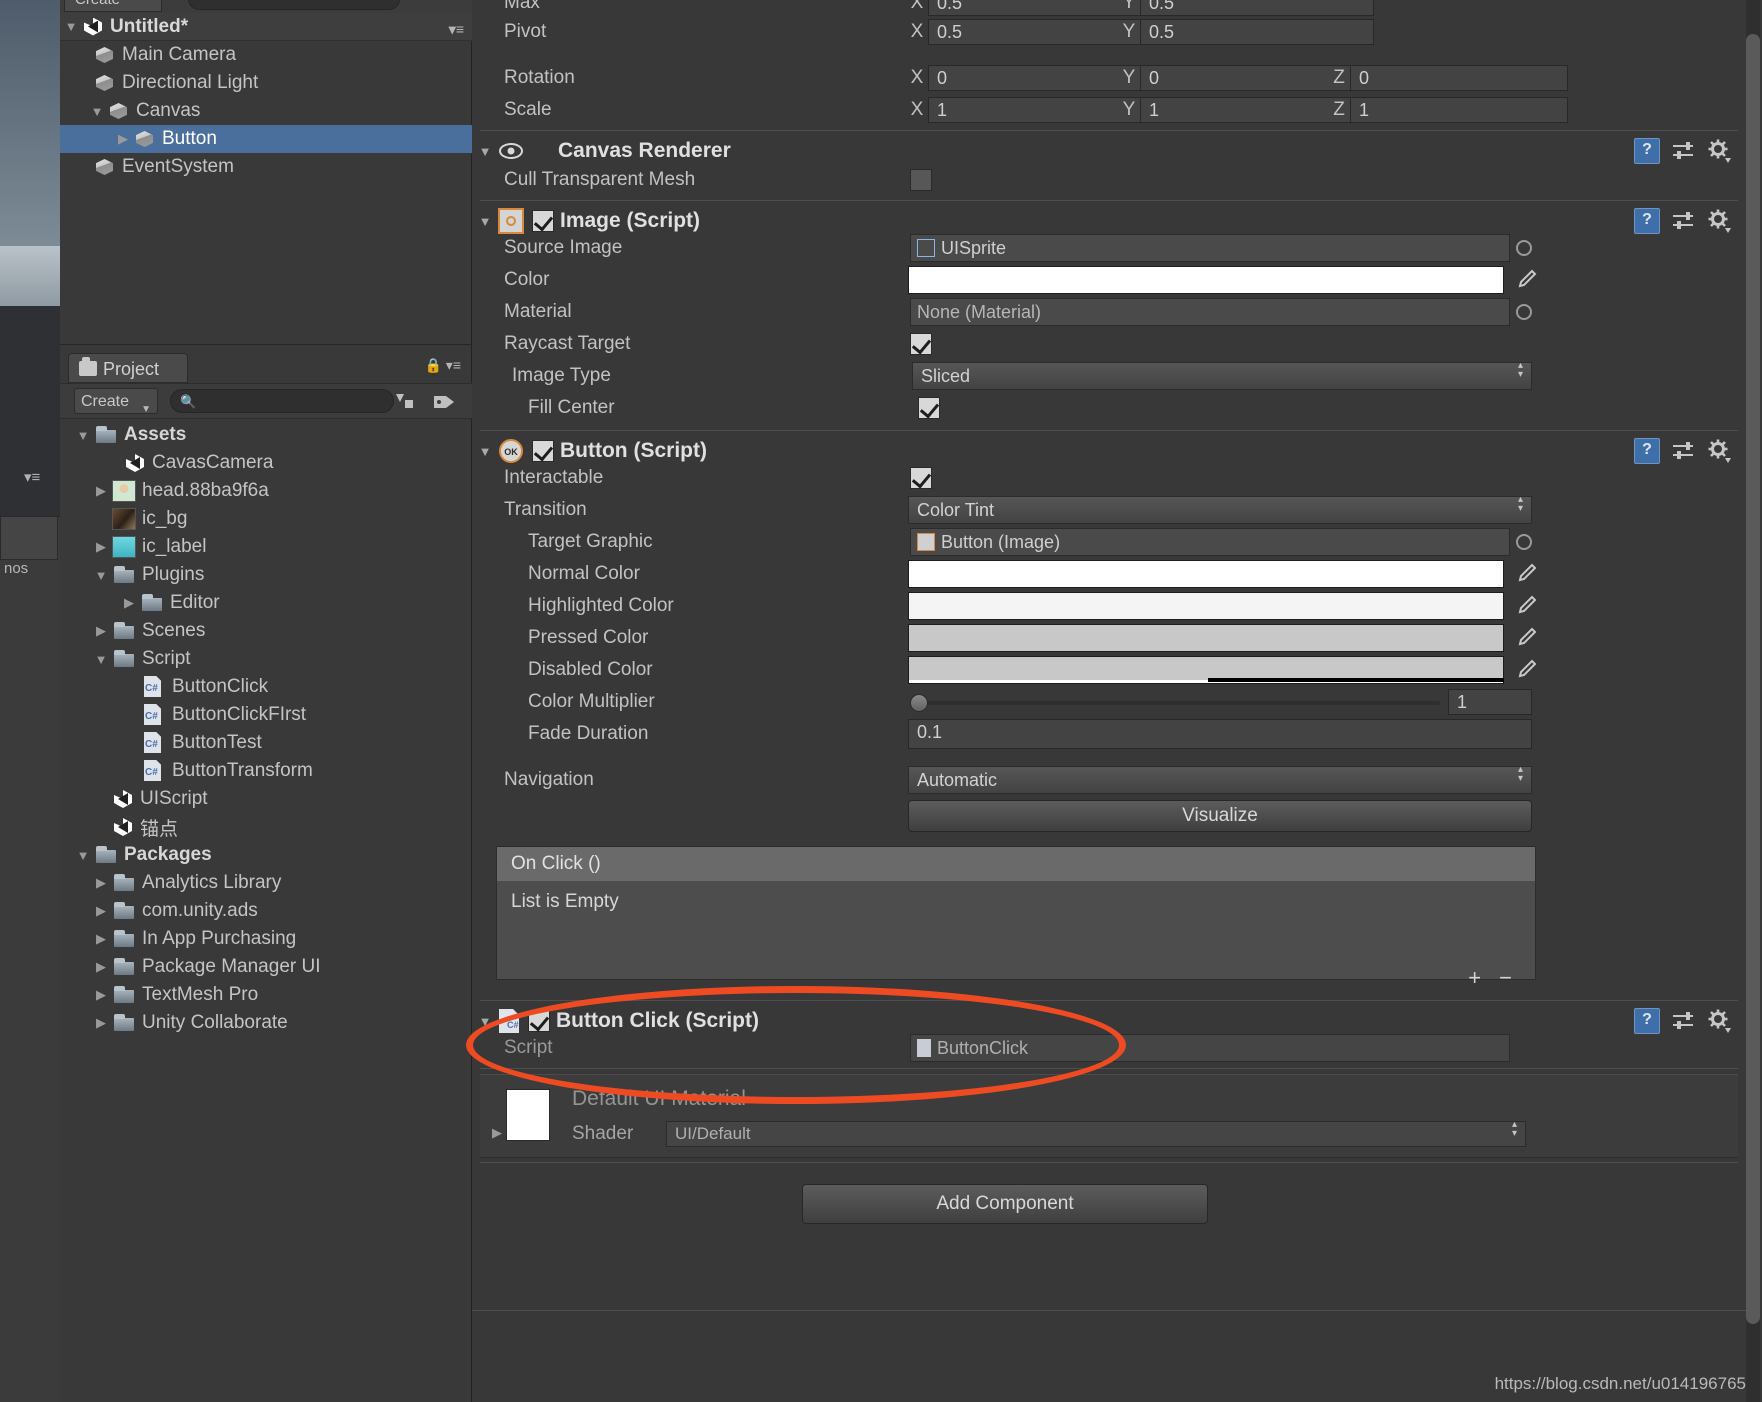 The height and width of the screenshot is (1402, 1762). What do you see at coordinates (1210, 1048) in the screenshot?
I see `script-field: ButtonClick` at bounding box center [1210, 1048].